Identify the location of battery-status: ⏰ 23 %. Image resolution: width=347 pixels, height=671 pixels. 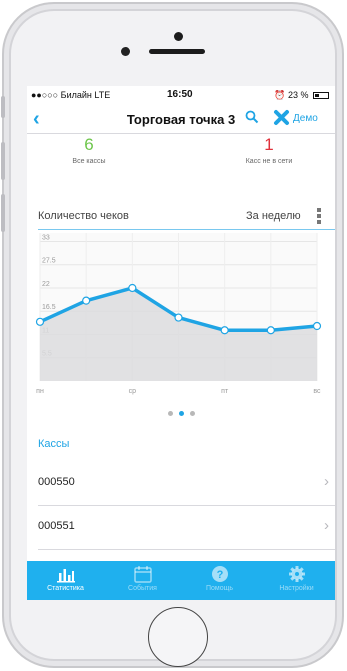
(301, 95).